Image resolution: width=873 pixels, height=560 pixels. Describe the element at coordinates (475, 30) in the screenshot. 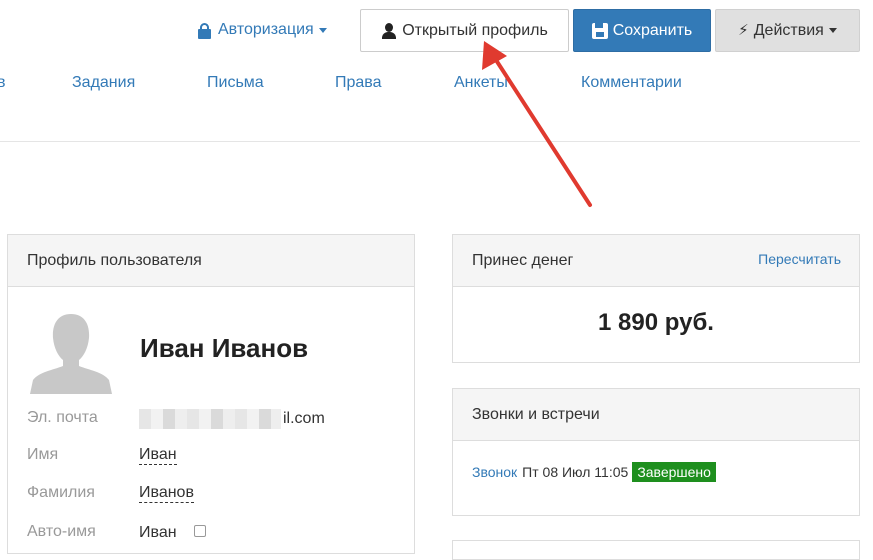

I see `open-profile-label: Открытый профиль` at that location.